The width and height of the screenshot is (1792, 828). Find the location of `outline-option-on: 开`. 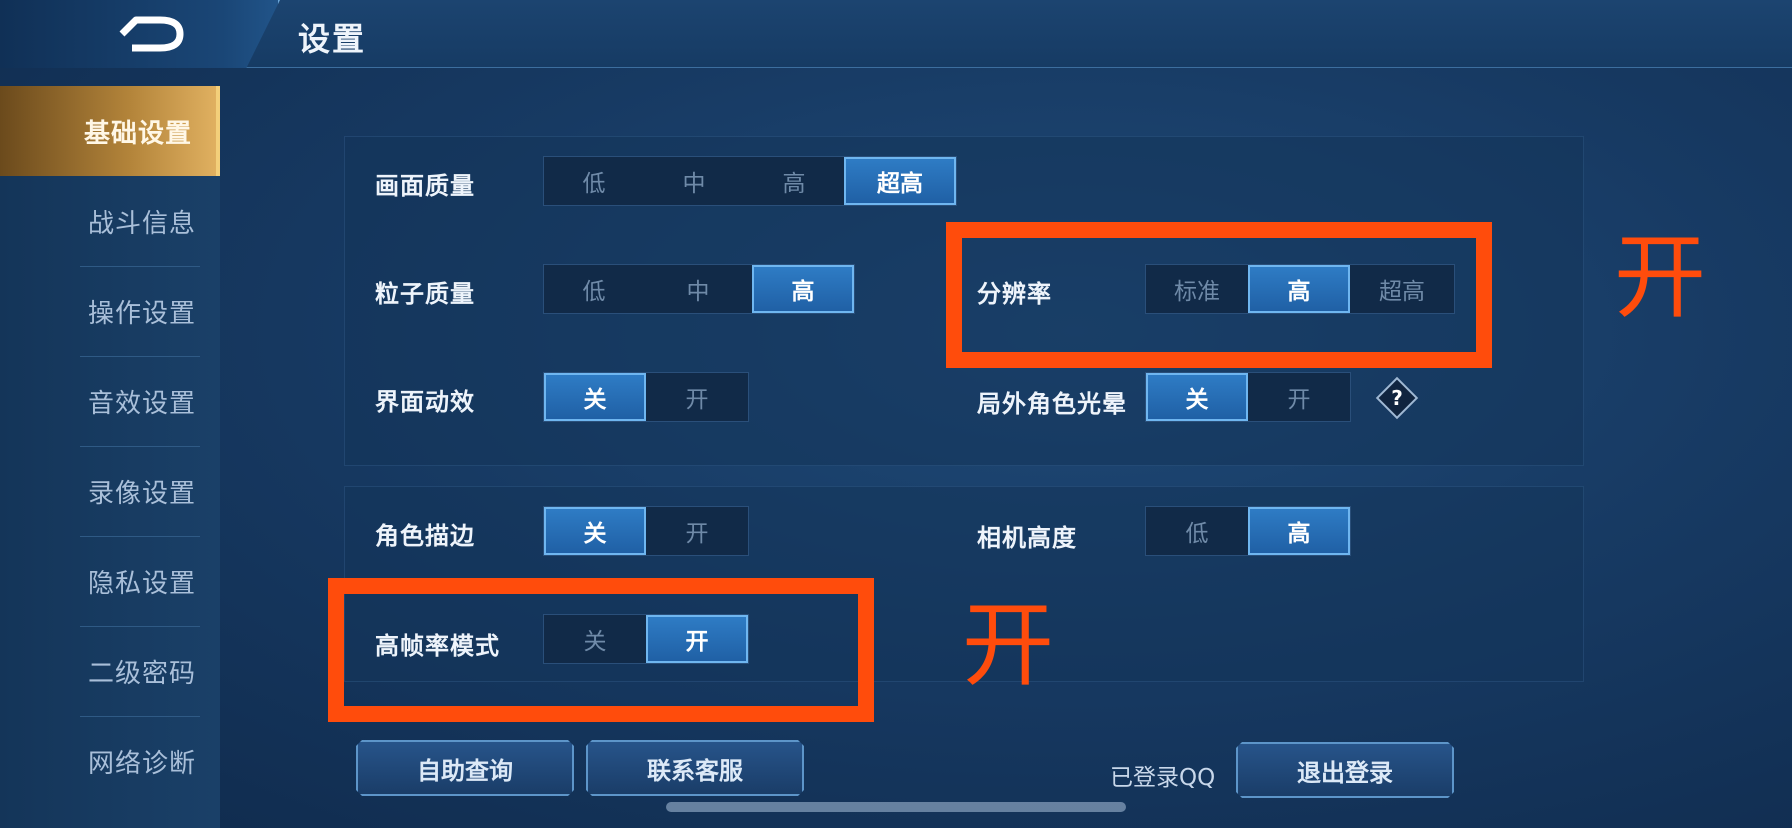

outline-option-on: 开 is located at coordinates (697, 531).